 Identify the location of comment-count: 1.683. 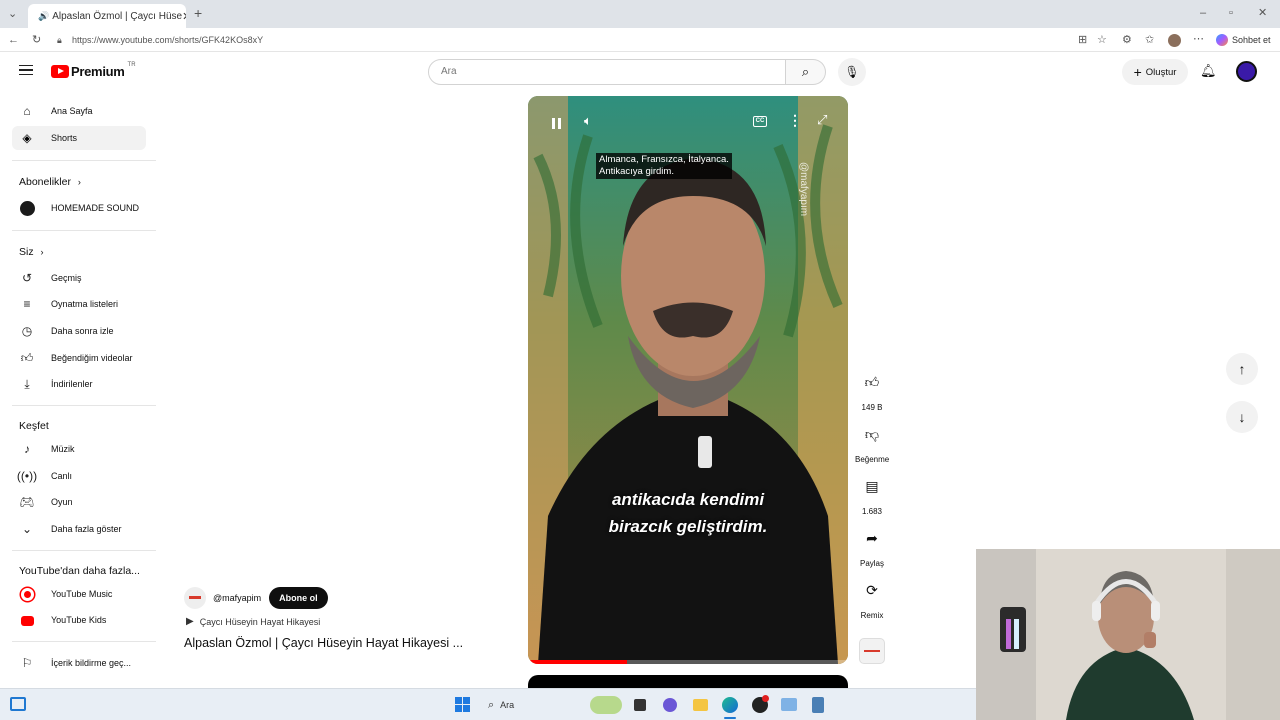
(872, 511).